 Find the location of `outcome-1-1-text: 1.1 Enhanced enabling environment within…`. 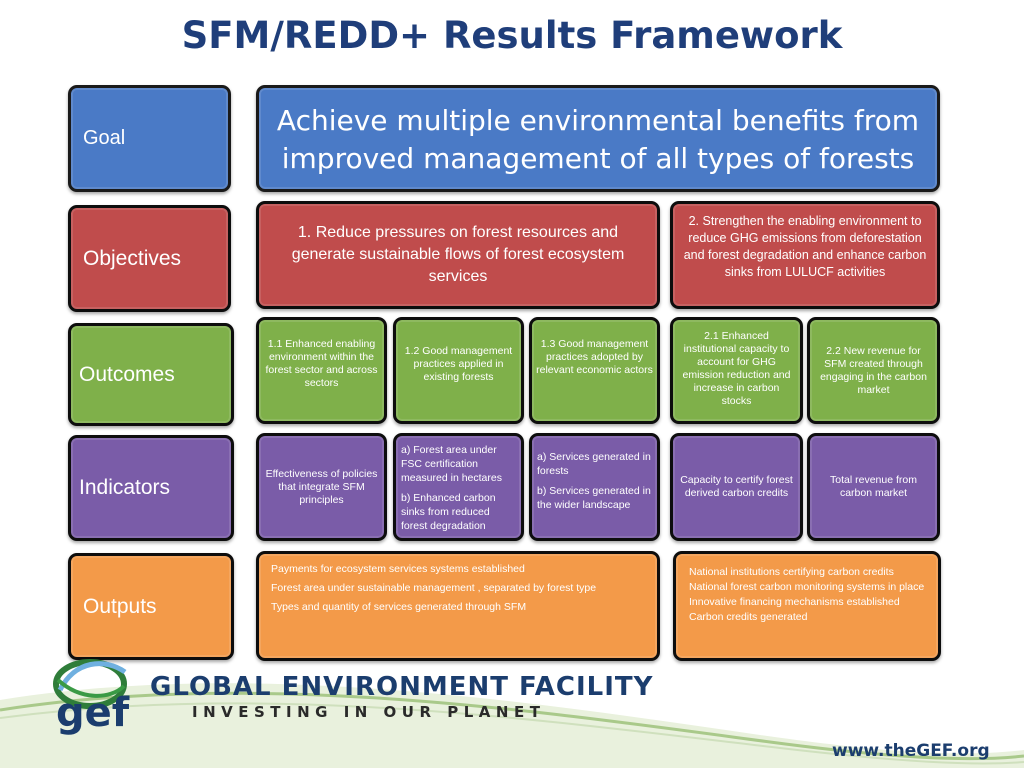

outcome-1-1-text: 1.1 Enhanced enabling environment within… is located at coordinates (321, 363).